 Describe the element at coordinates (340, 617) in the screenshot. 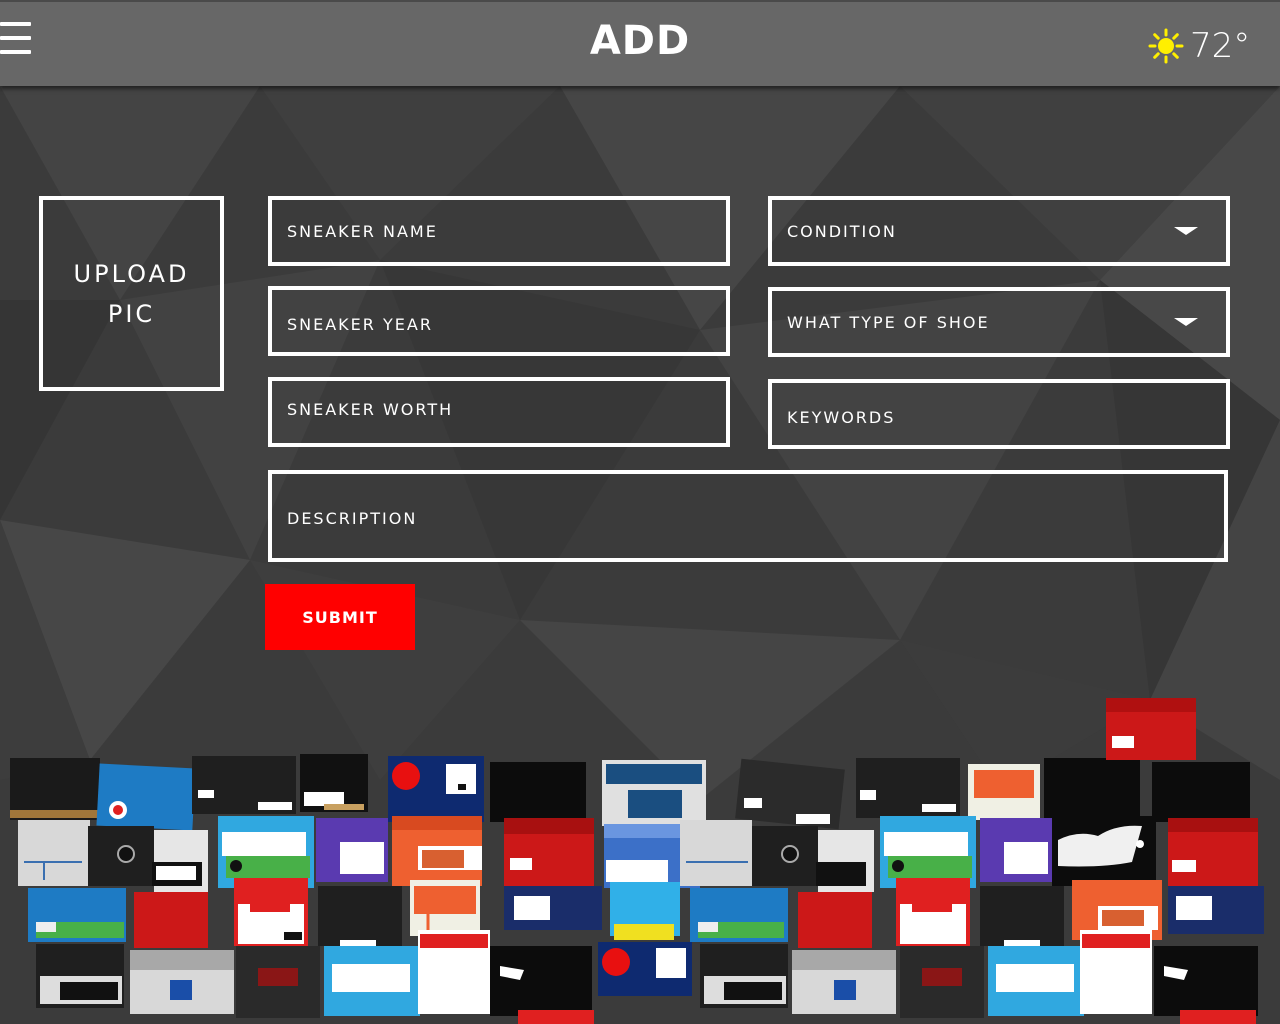

I see `submit-button: SUBMIT` at that location.